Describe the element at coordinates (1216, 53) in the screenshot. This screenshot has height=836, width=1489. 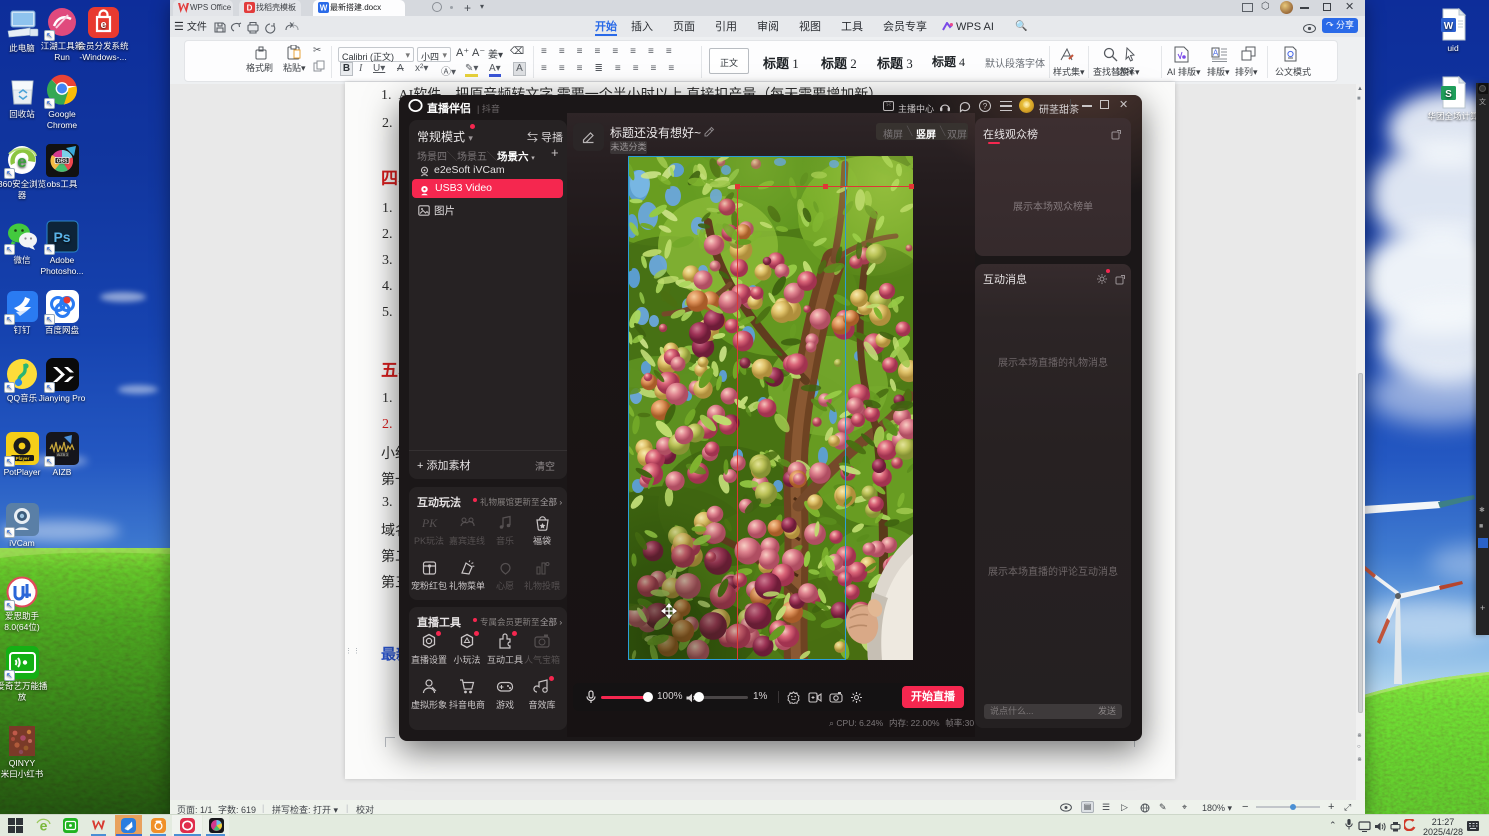
I see `svg-text: A` at that location.